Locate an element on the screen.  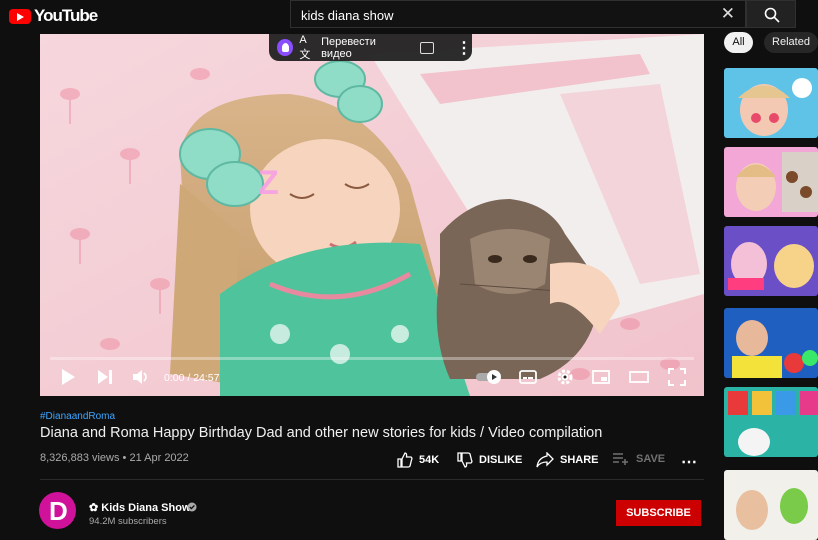
youtube-play-icon is located at coordinates (20, 16).